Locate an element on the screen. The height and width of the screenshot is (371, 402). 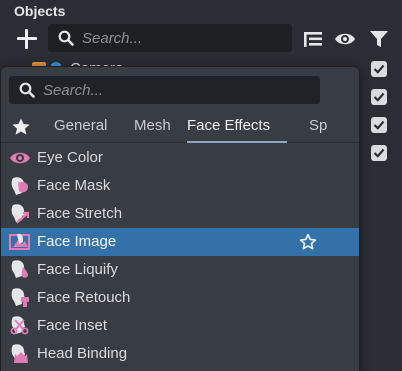
list-item-face-retouch: Face Retouch is located at coordinates (180, 298).